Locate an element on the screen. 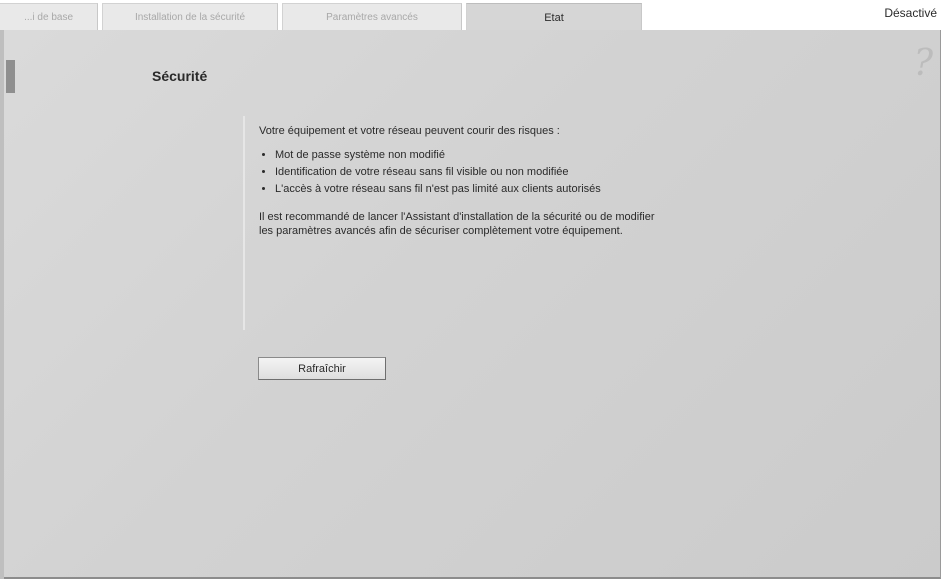 The width and height of the screenshot is (945, 581). tab-advanced-settings: Paramètres avancés is located at coordinates (372, 16).